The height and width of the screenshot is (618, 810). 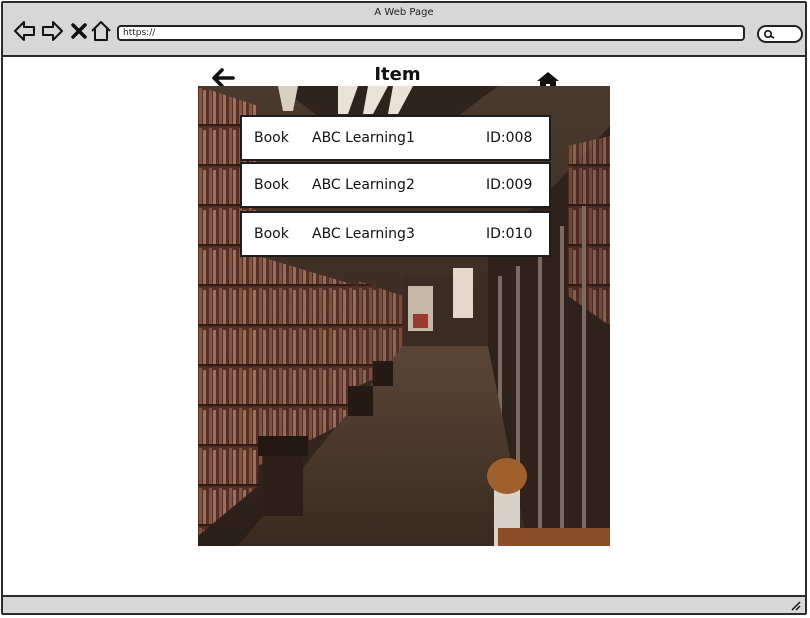 What do you see at coordinates (52, 31) in the screenshot?
I see `forward-arrow-icon` at bounding box center [52, 31].